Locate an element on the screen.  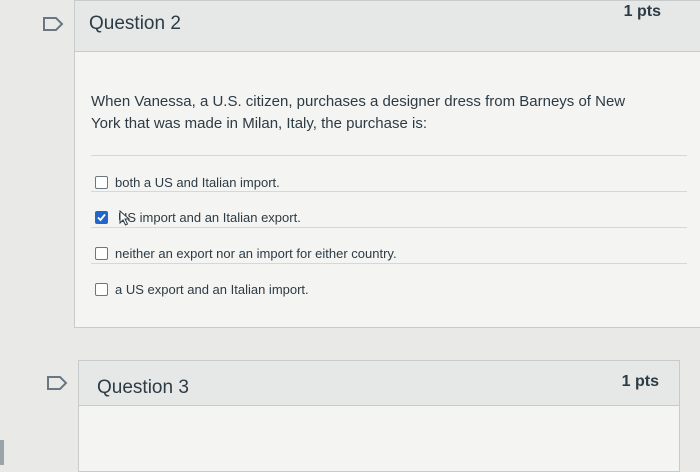
answer-option-1: both a US and Italian import. is located at coordinates (187, 182).